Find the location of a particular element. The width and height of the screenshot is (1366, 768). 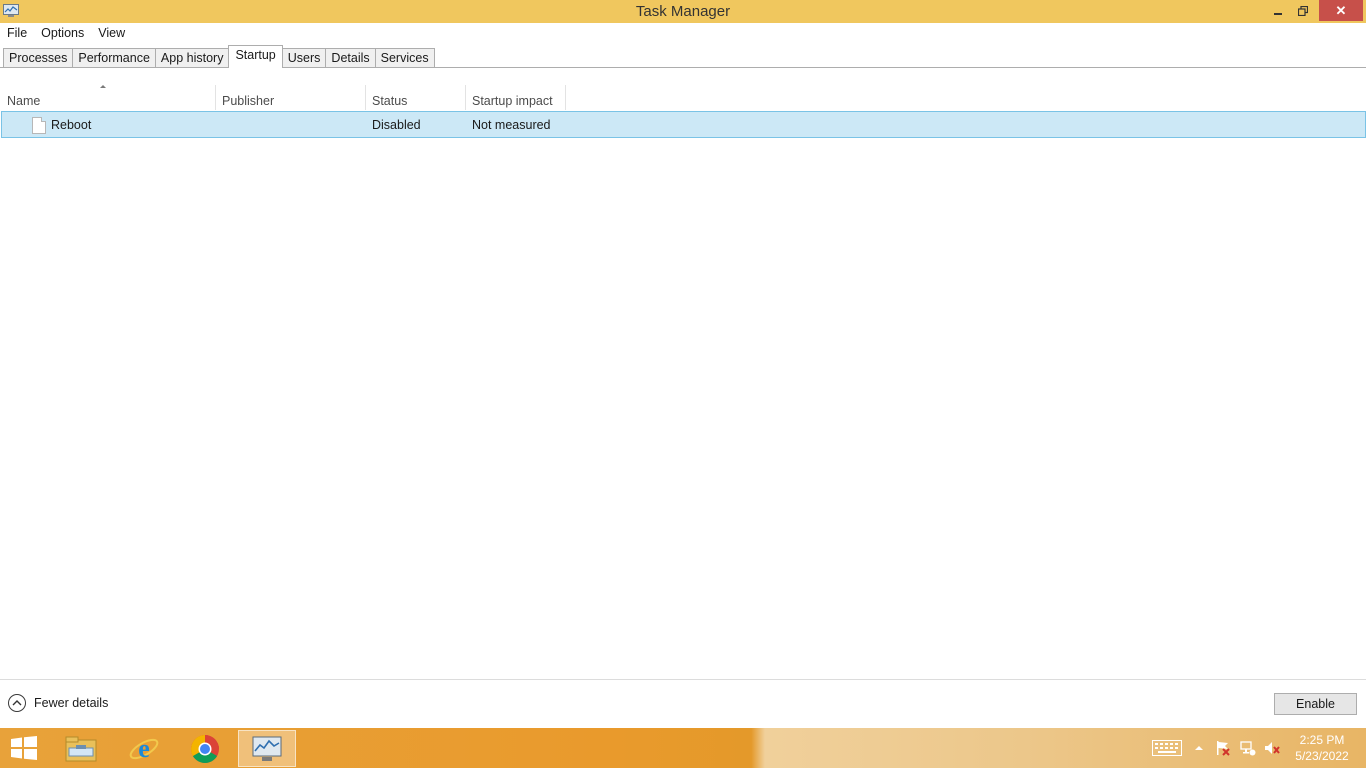

taskbar-internet-explorer: e is located at coordinates (144, 748).